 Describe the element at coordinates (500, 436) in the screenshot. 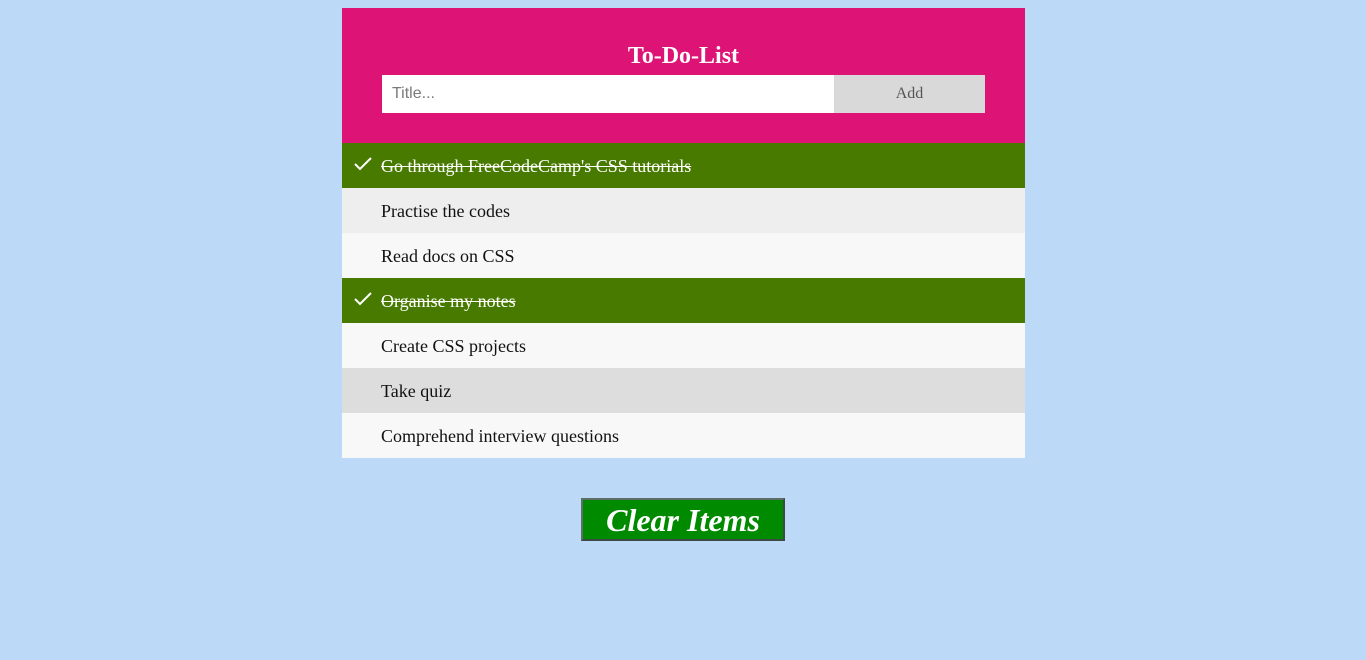

I see `list-item-label: Comprehend interview questions` at that location.